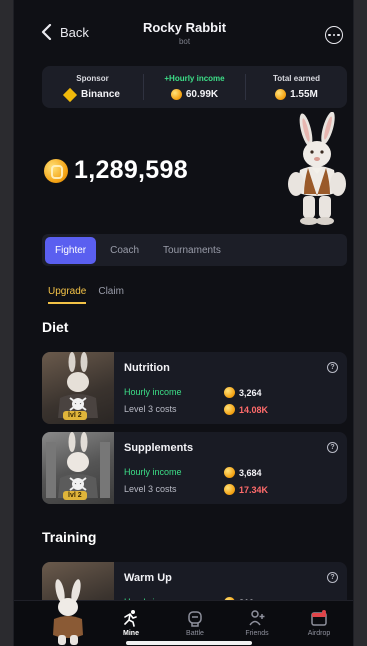 This screenshot has width=367, height=646. Describe the element at coordinates (70, 94) in the screenshot. I see `binance-icon` at that location.